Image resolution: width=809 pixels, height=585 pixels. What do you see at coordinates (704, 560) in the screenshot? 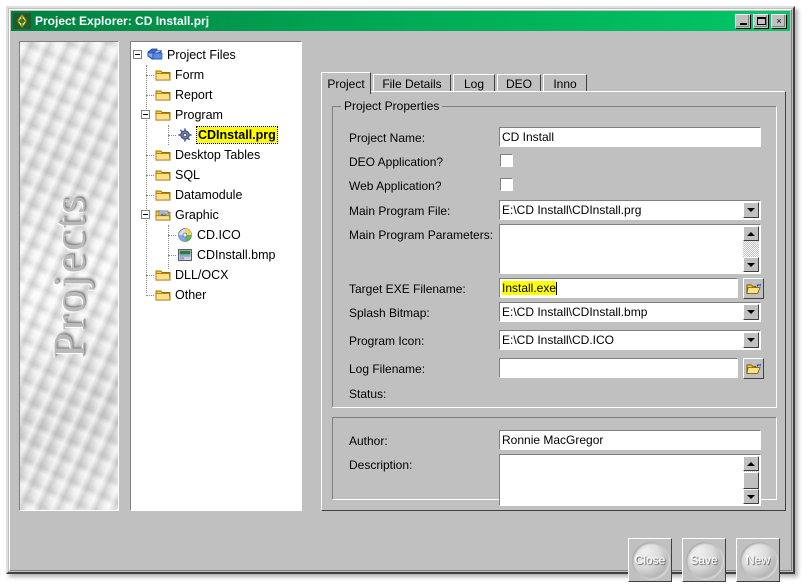
I see `save-action-button: Save` at bounding box center [704, 560].